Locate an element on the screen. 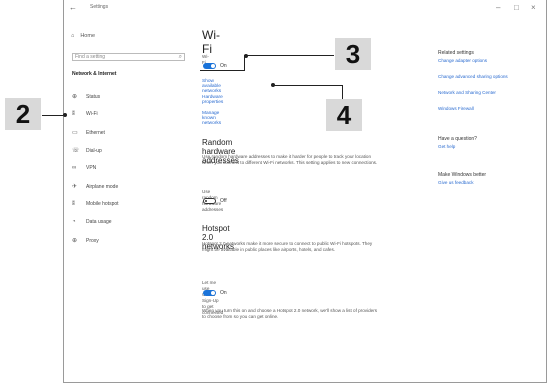 This screenshot has width=551, height=384. minimize-button: – is located at coordinates (498, 7).